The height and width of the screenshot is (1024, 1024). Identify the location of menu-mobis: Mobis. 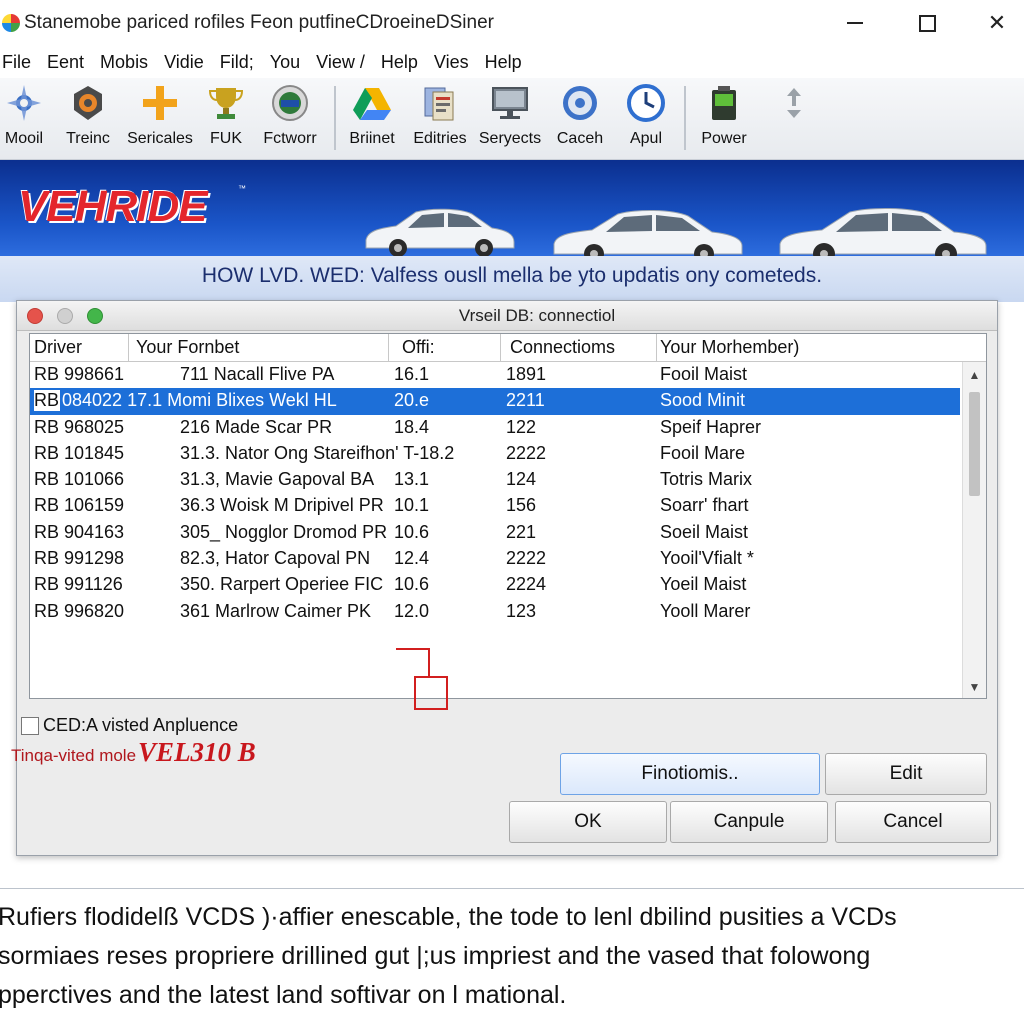
(127, 62).